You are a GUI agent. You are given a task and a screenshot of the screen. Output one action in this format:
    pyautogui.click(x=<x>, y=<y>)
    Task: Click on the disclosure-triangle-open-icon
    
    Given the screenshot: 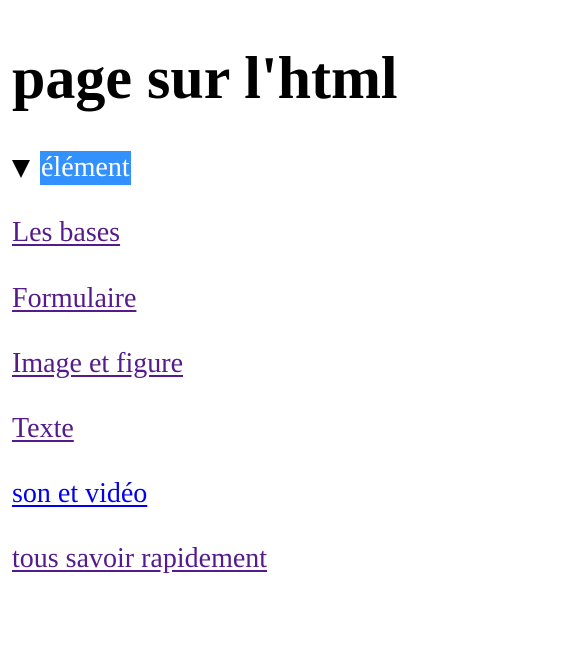 What is the action you would take?
    pyautogui.click(x=21, y=169)
    